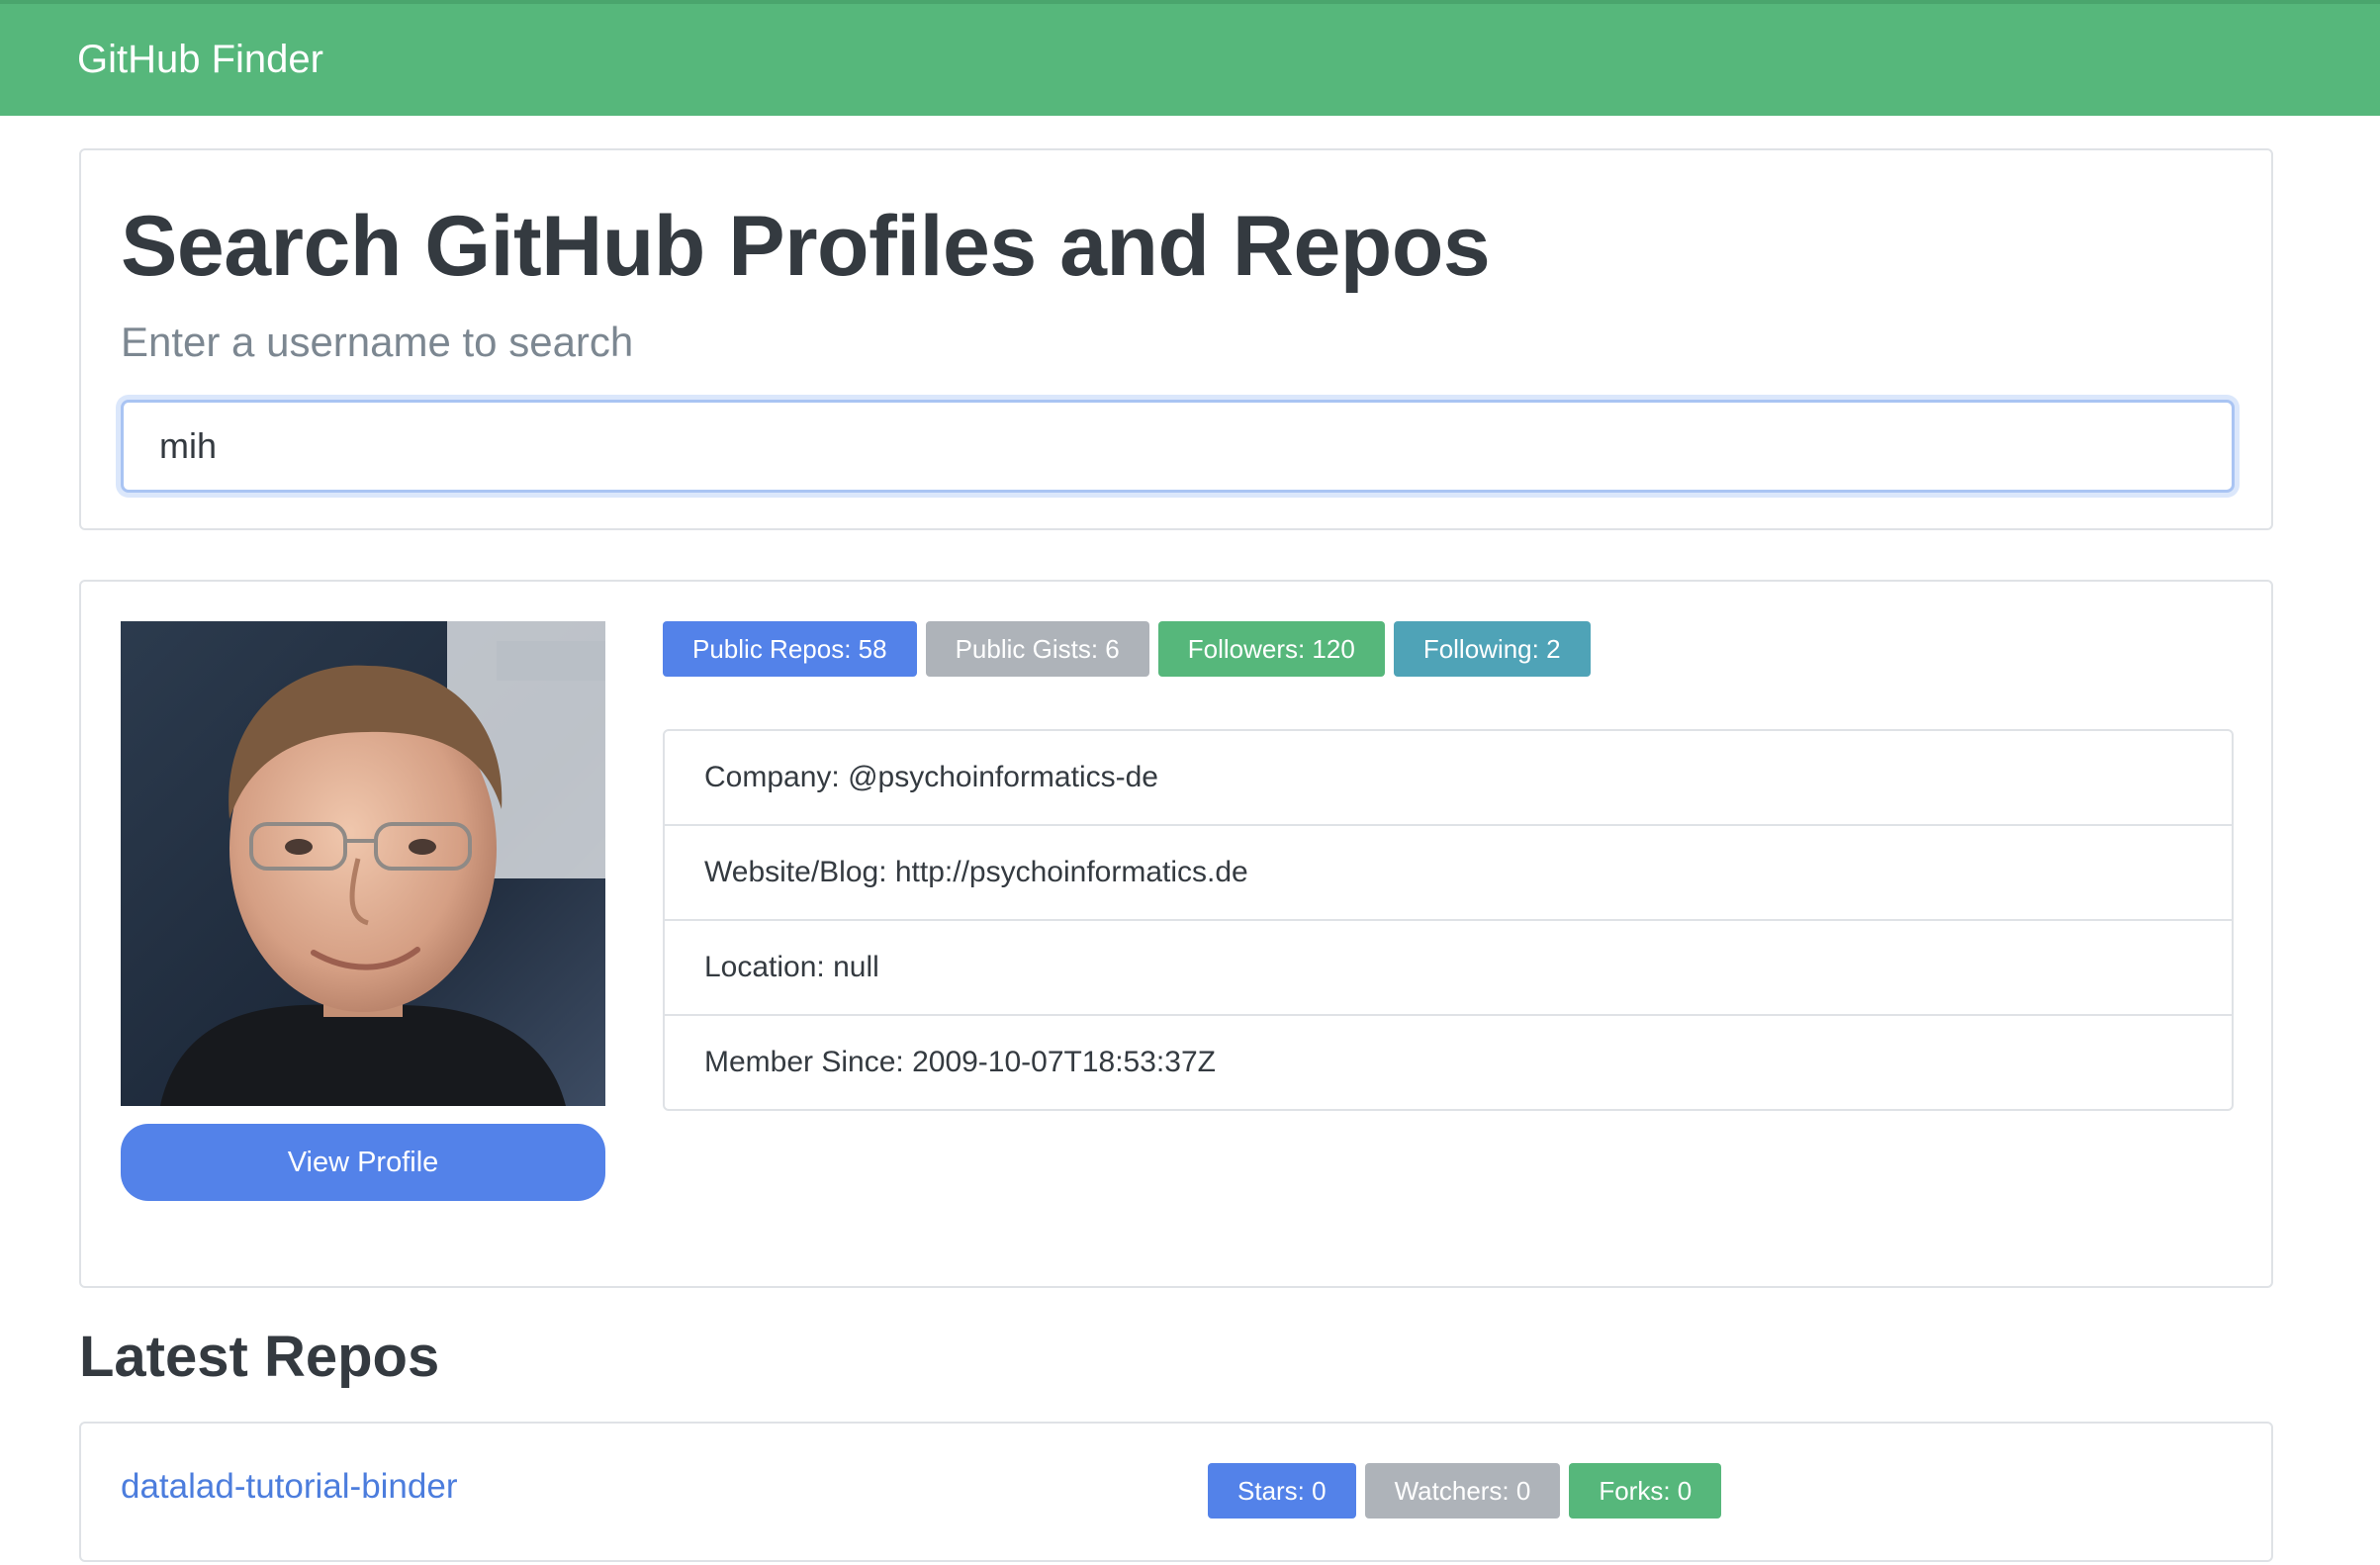  What do you see at coordinates (806, 246) in the screenshot?
I see `search-heading: Search GitHub Profiles and Repos` at bounding box center [806, 246].